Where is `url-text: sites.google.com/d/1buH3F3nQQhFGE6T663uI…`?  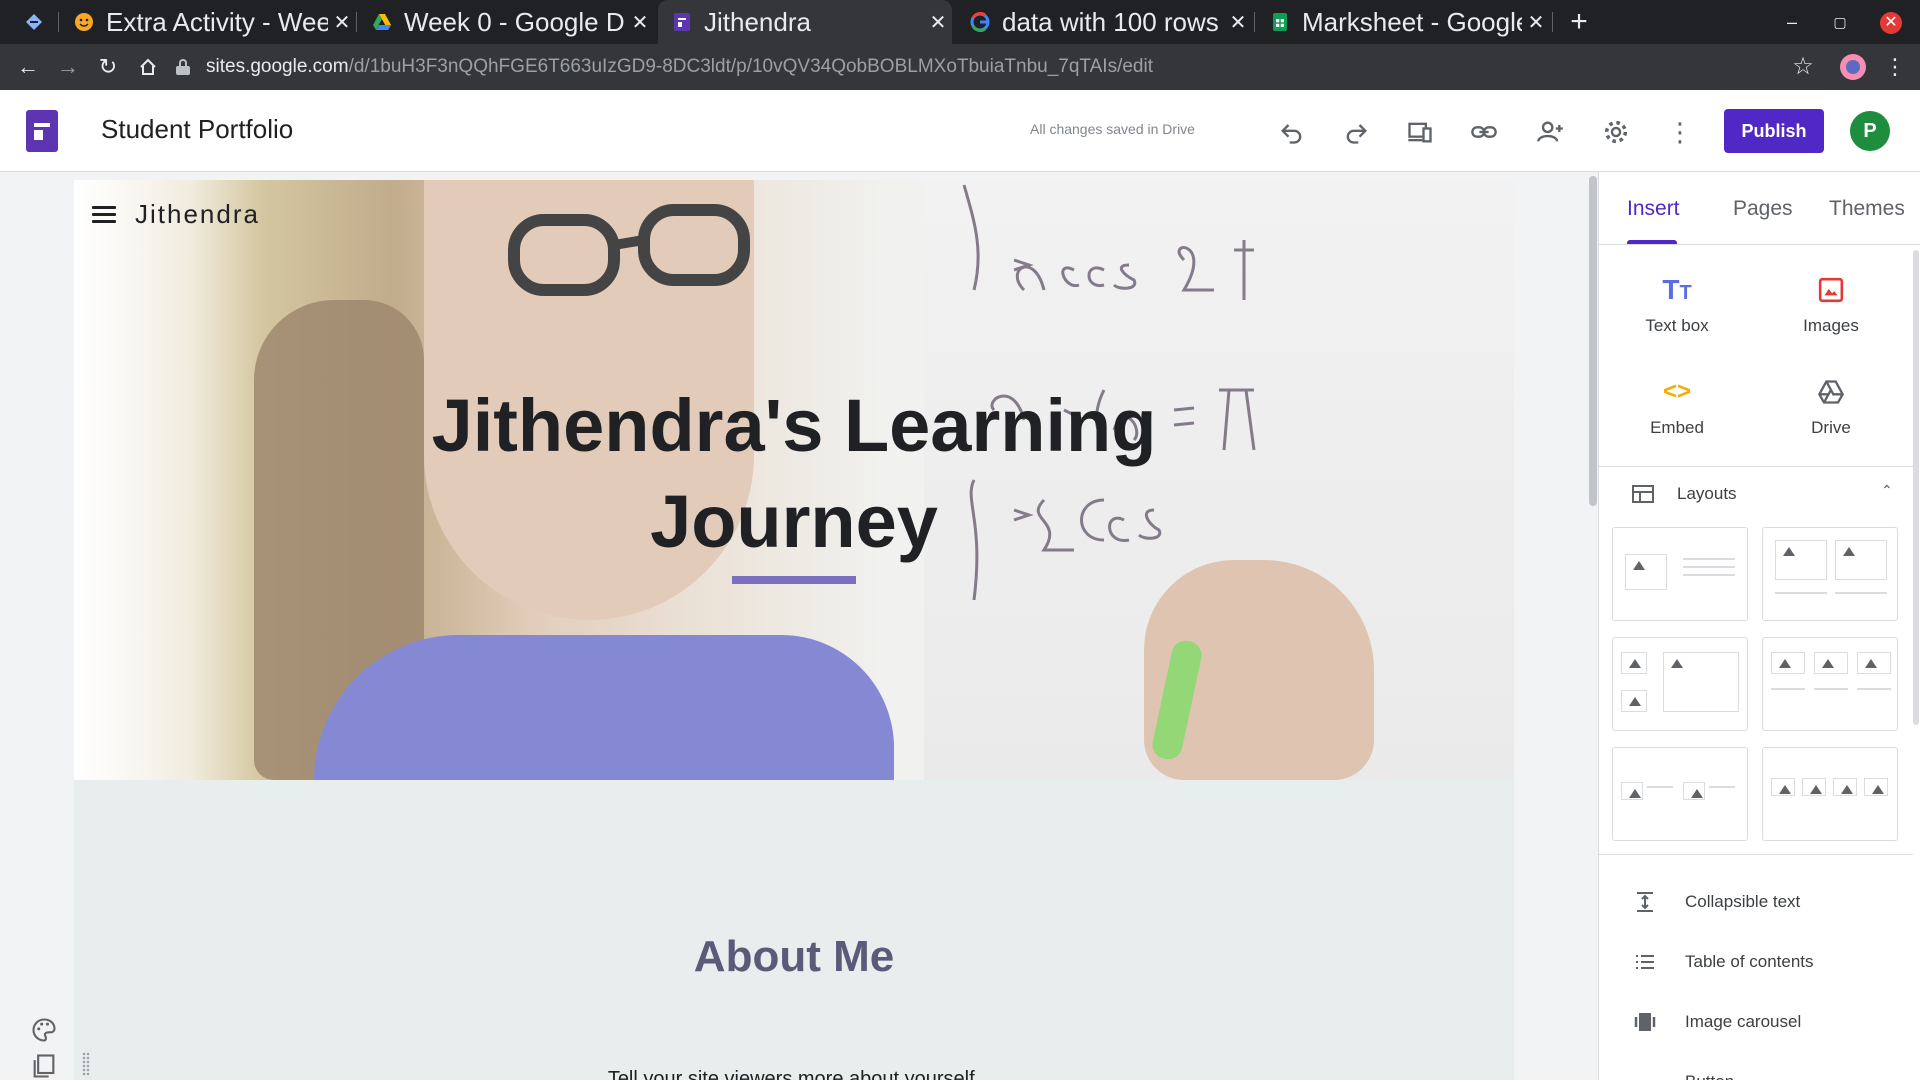
url-text: sites.google.com/d/1buH3F3nQQhFGE6T663uI… is located at coordinates (679, 67).